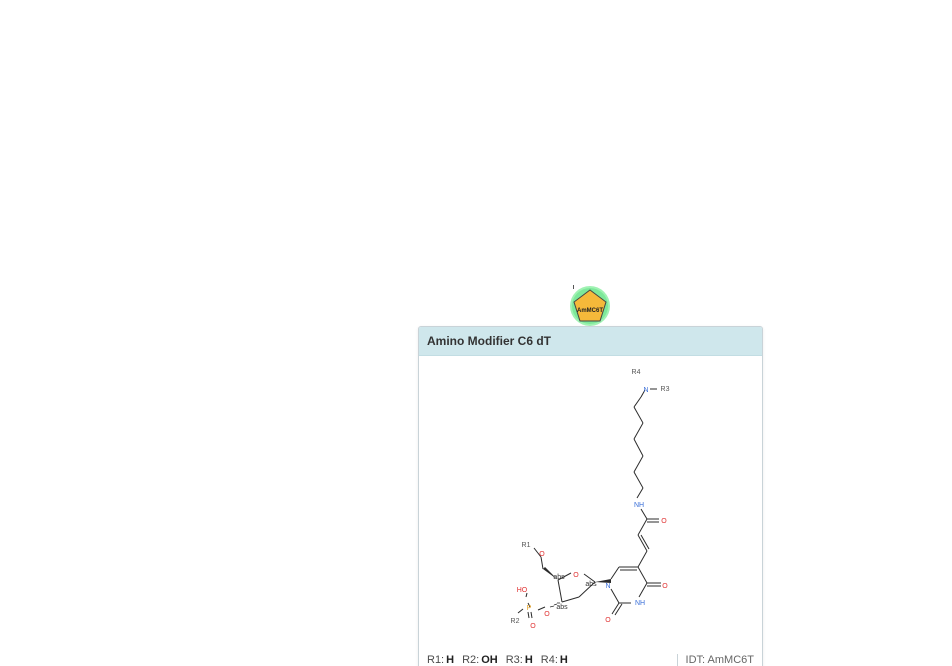 The image size is (952, 666). What do you see at coordinates (562, 607) in the screenshot?
I see `stereo-abs-3: abs` at bounding box center [562, 607].